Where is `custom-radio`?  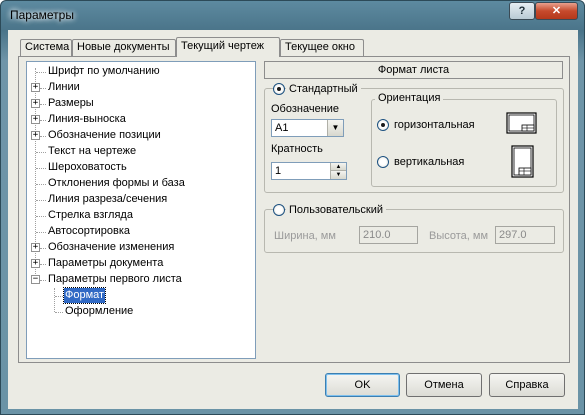
custom-radio is located at coordinates (279, 210).